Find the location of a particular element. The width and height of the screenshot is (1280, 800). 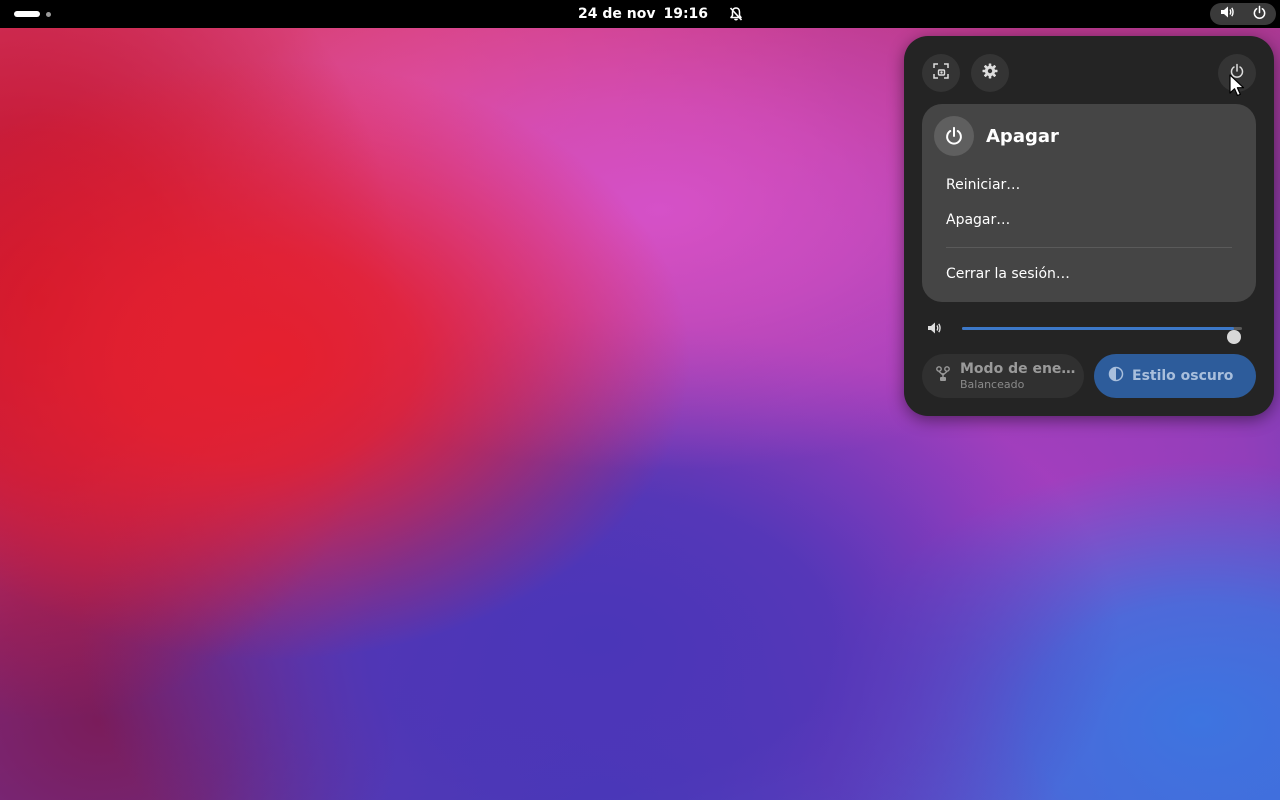

volume-slider-handle is located at coordinates (1234, 337).